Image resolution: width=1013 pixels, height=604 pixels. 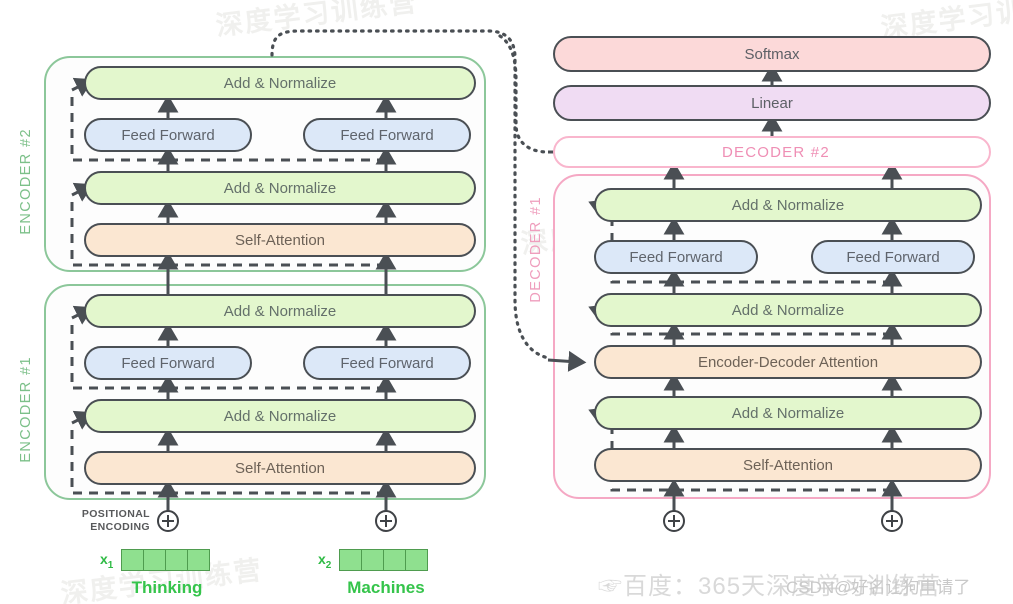 I want to click on linear-block: Linear, so click(x=772, y=103).